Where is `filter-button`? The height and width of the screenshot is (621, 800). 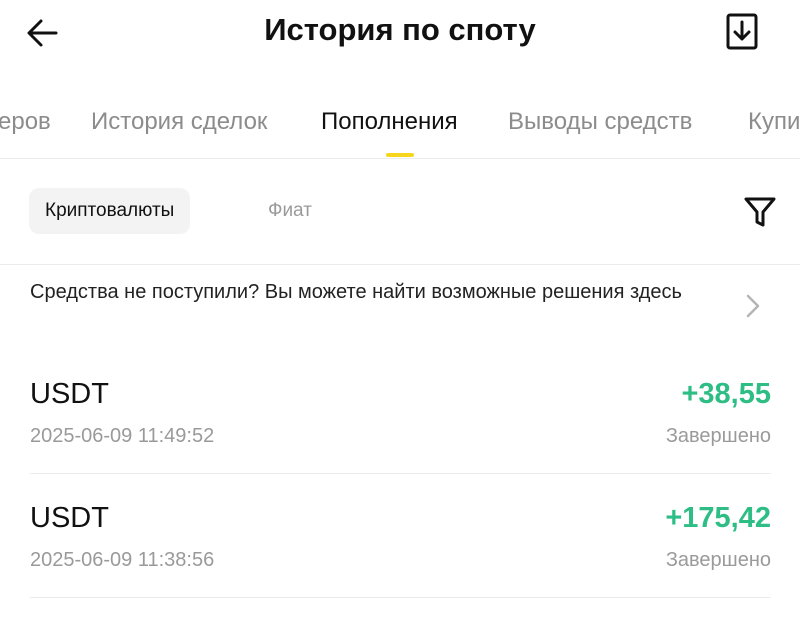 filter-button is located at coordinates (760, 212).